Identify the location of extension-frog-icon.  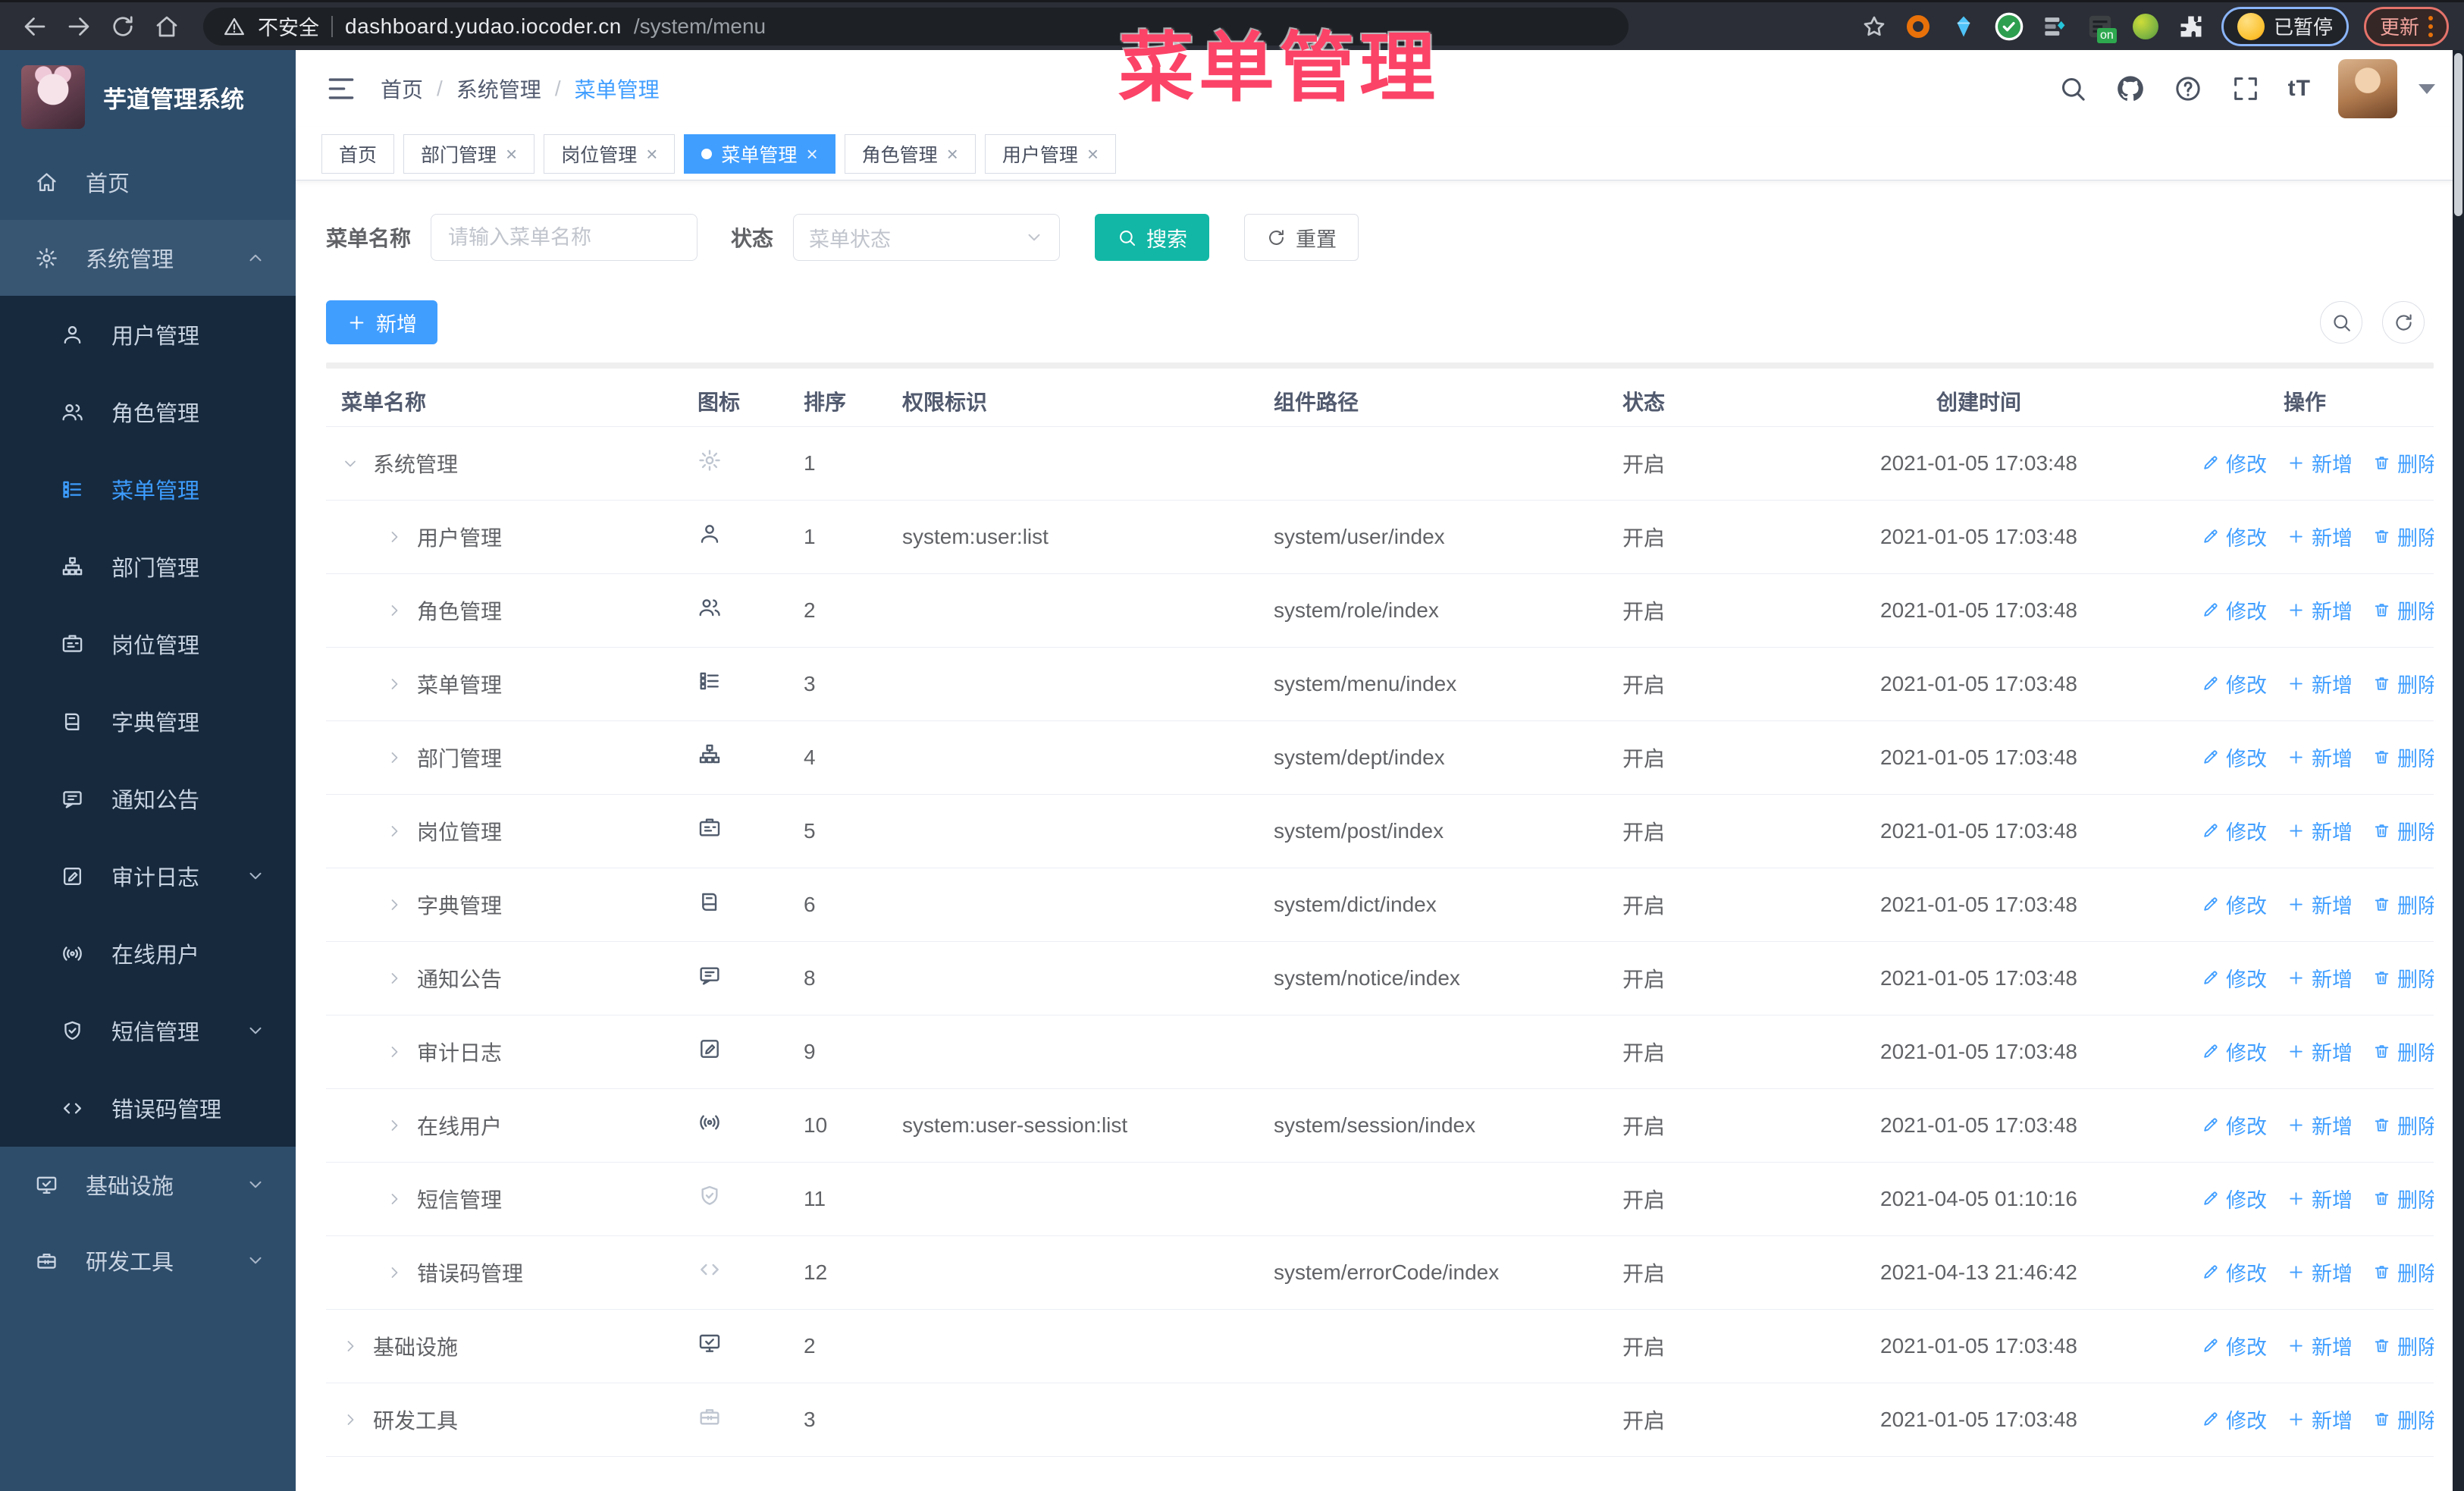
(2146, 26).